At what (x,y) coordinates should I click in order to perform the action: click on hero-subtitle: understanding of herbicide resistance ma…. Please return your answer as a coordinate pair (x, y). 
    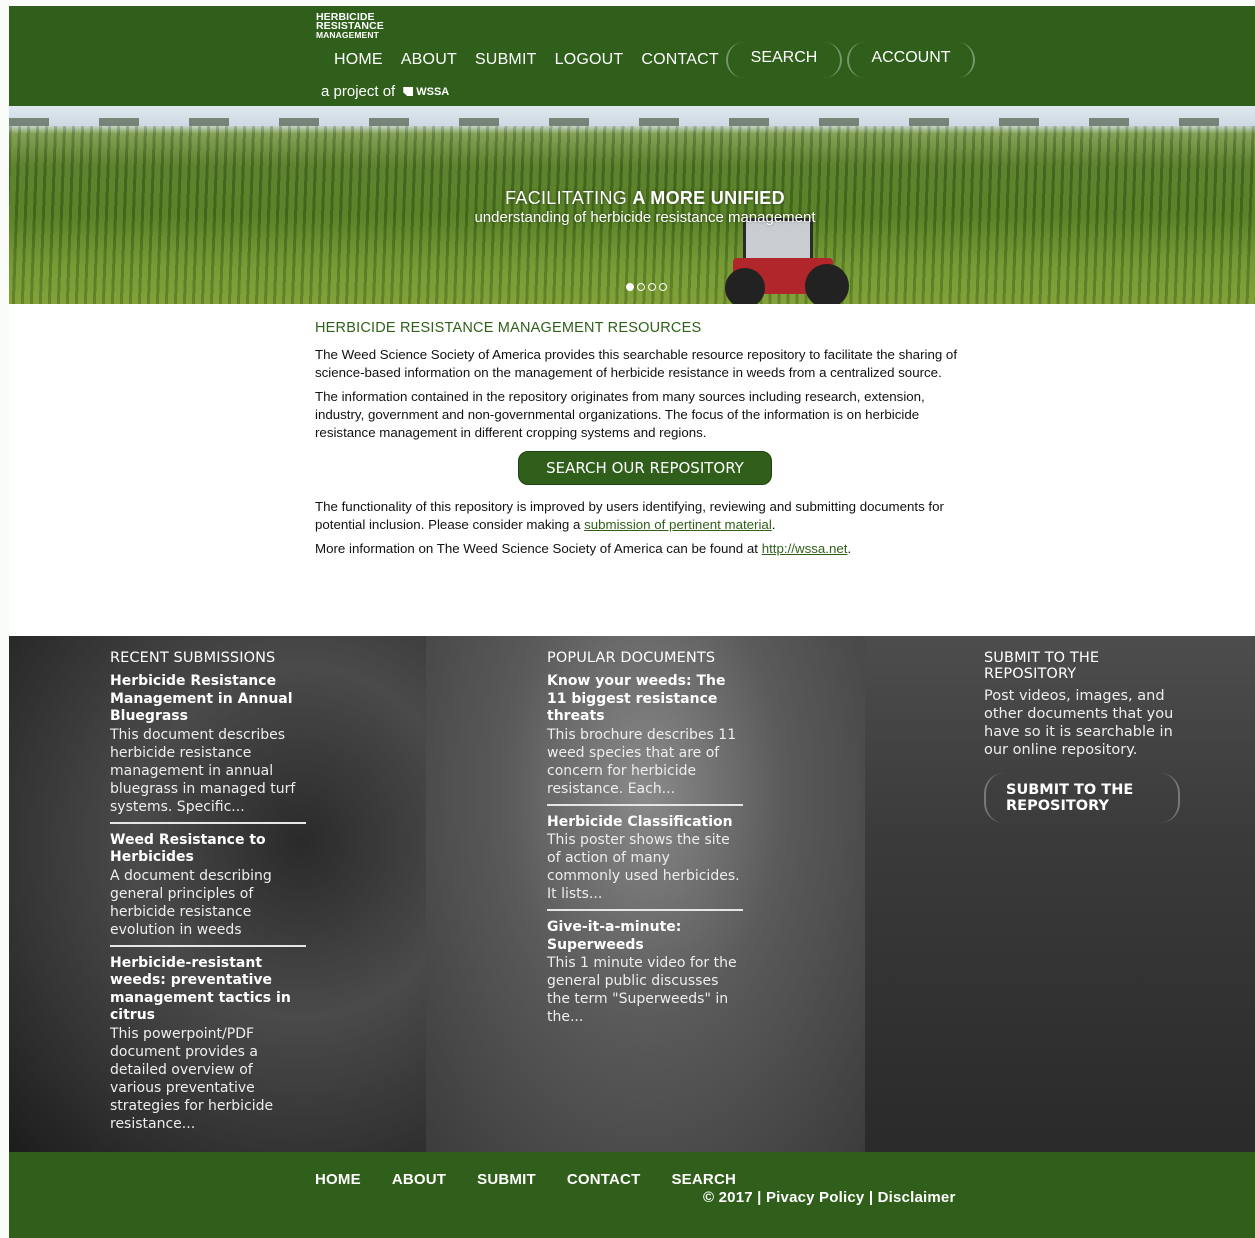
    Looking at the image, I should click on (645, 217).